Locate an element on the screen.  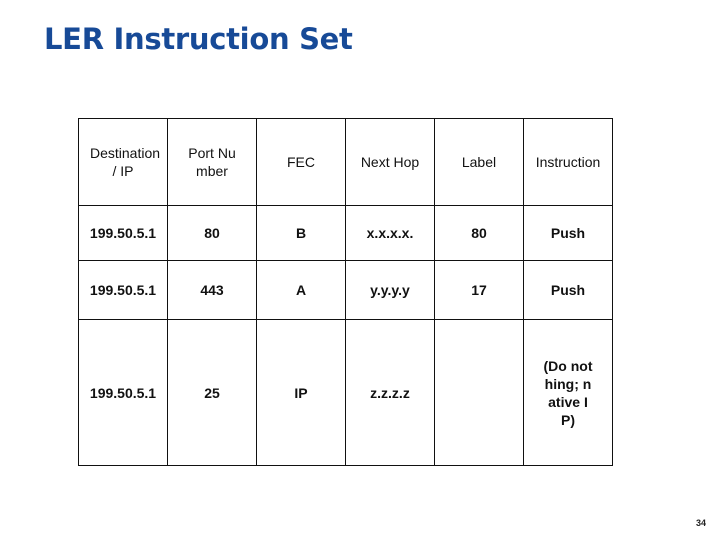
header-label: Label is located at coordinates (479, 162).